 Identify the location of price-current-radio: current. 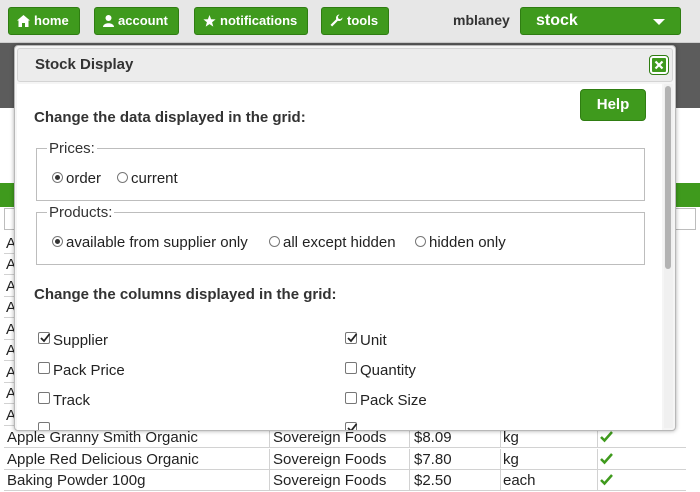
(147, 178).